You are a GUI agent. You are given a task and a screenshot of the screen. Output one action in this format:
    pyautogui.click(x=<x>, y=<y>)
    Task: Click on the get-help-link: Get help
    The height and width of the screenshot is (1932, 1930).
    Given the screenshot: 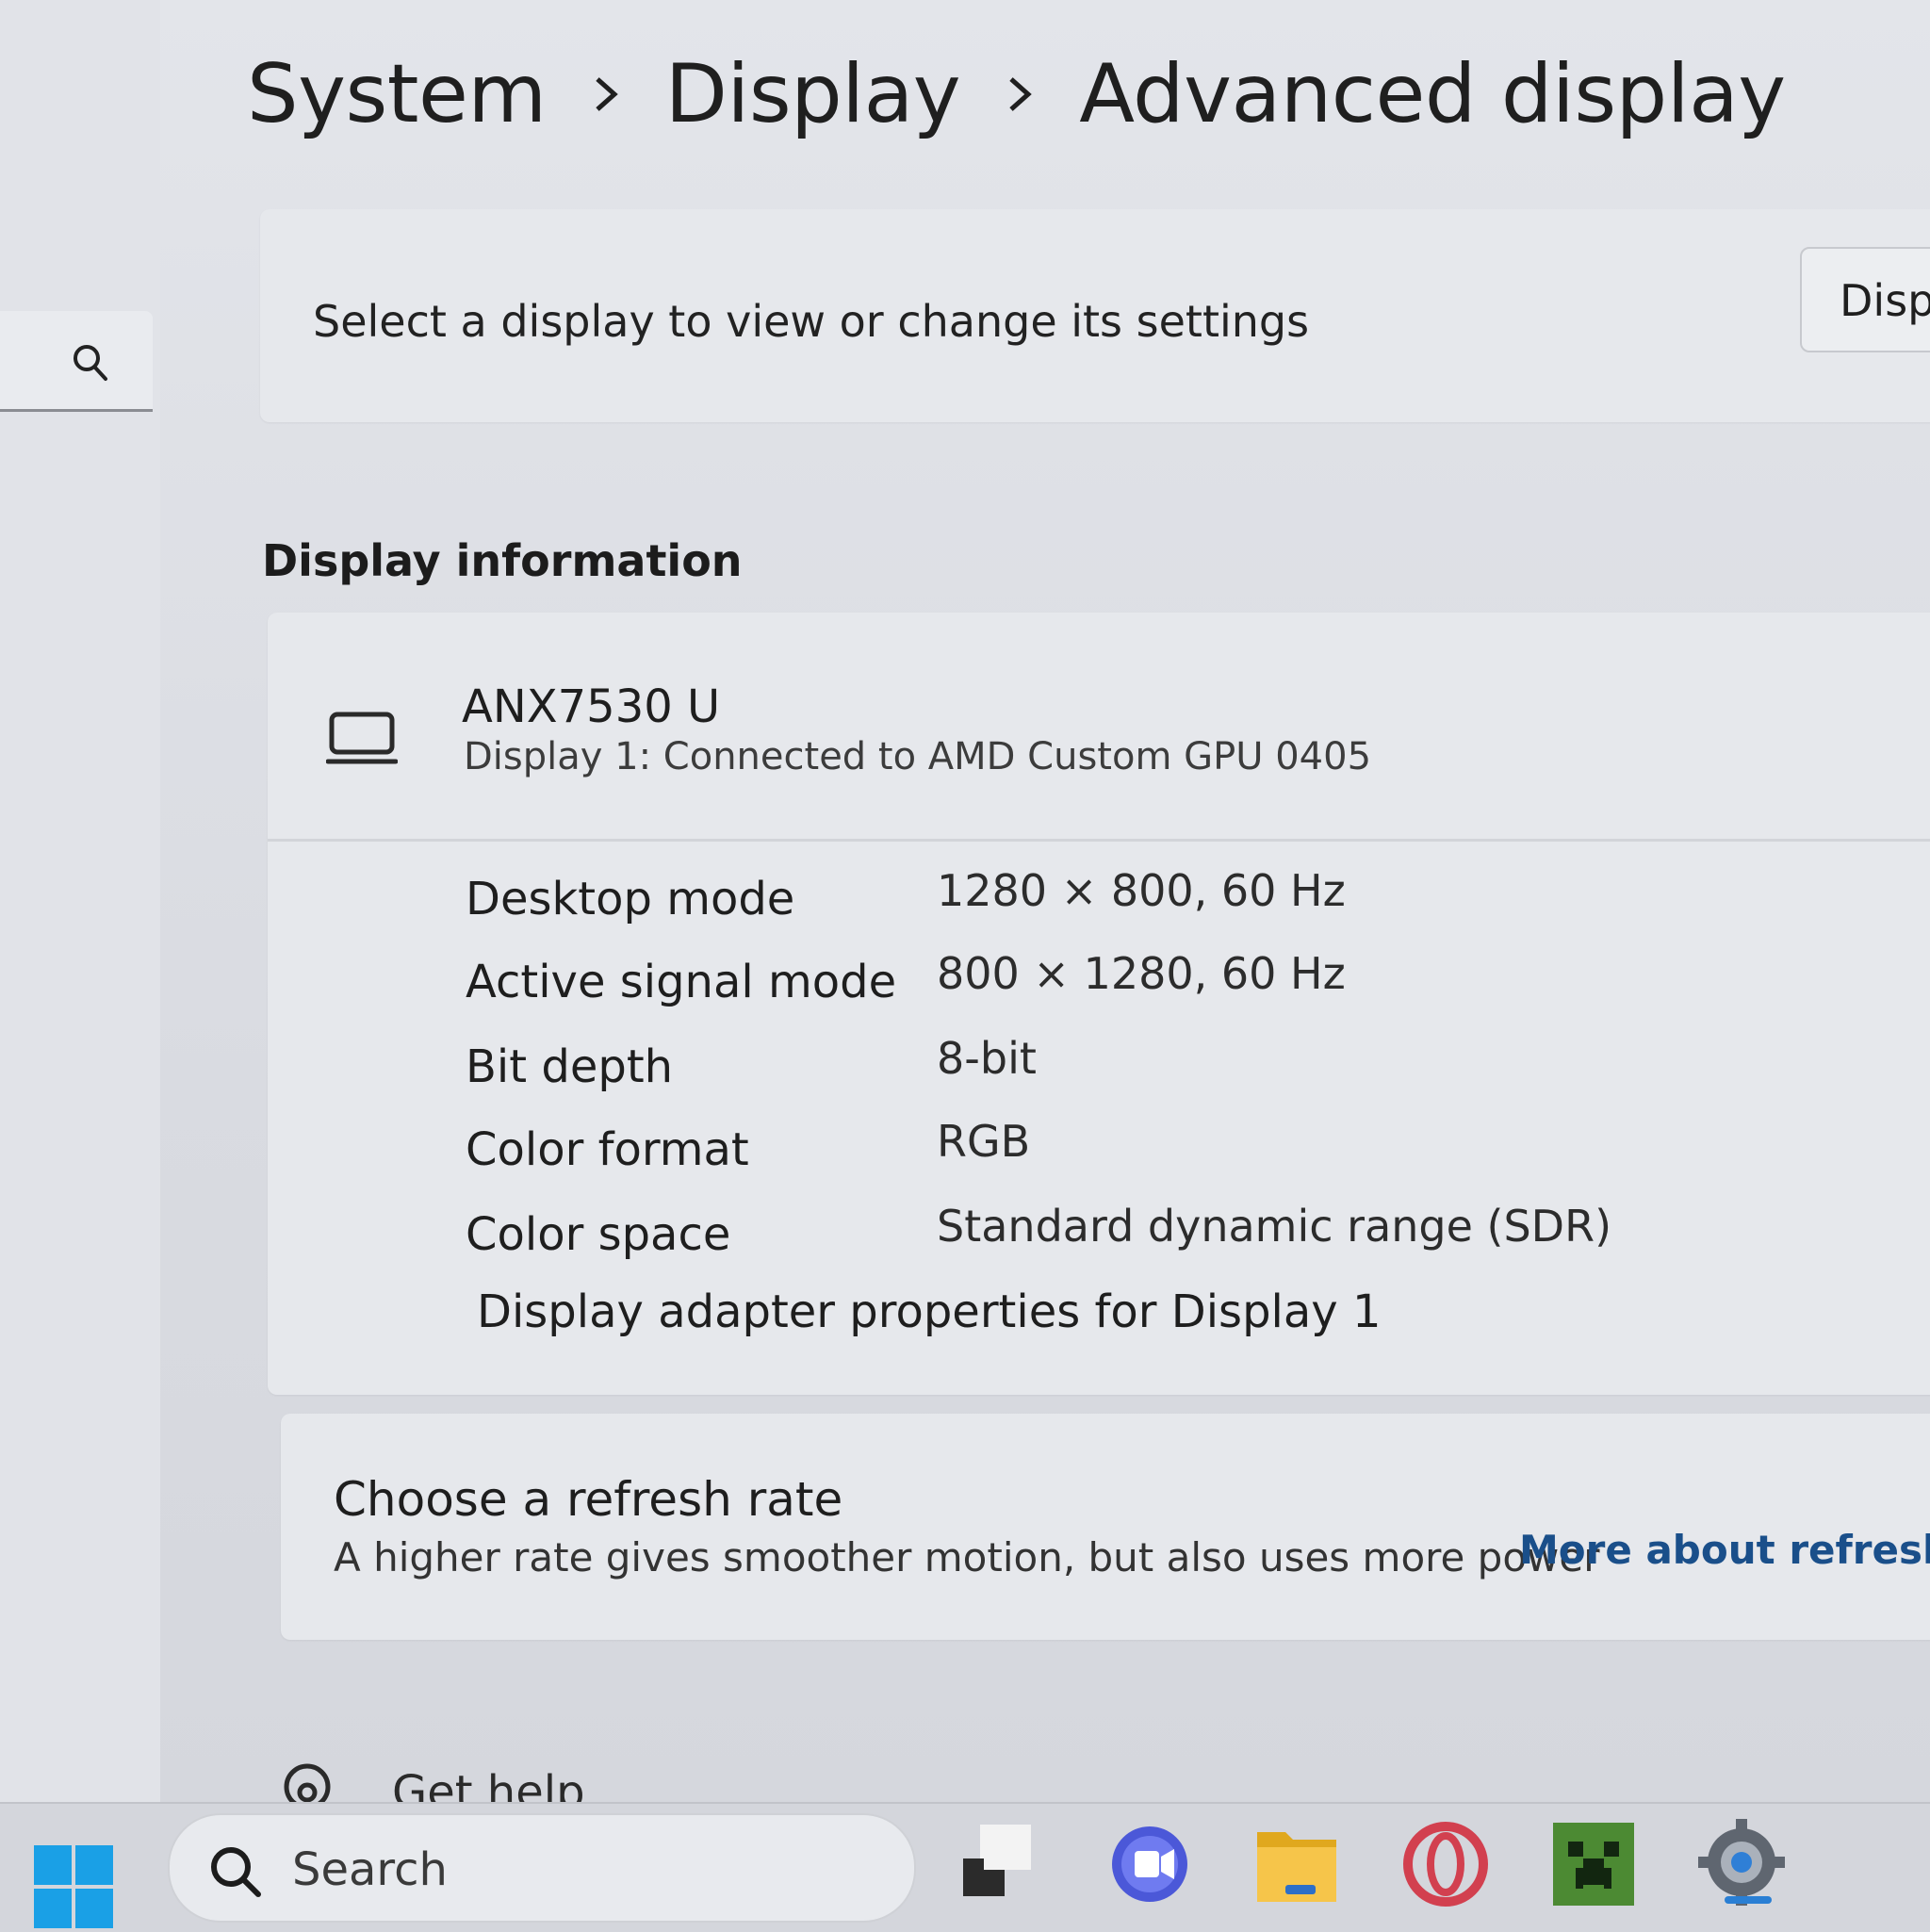 What is the action you would take?
    pyautogui.click(x=469, y=1781)
    